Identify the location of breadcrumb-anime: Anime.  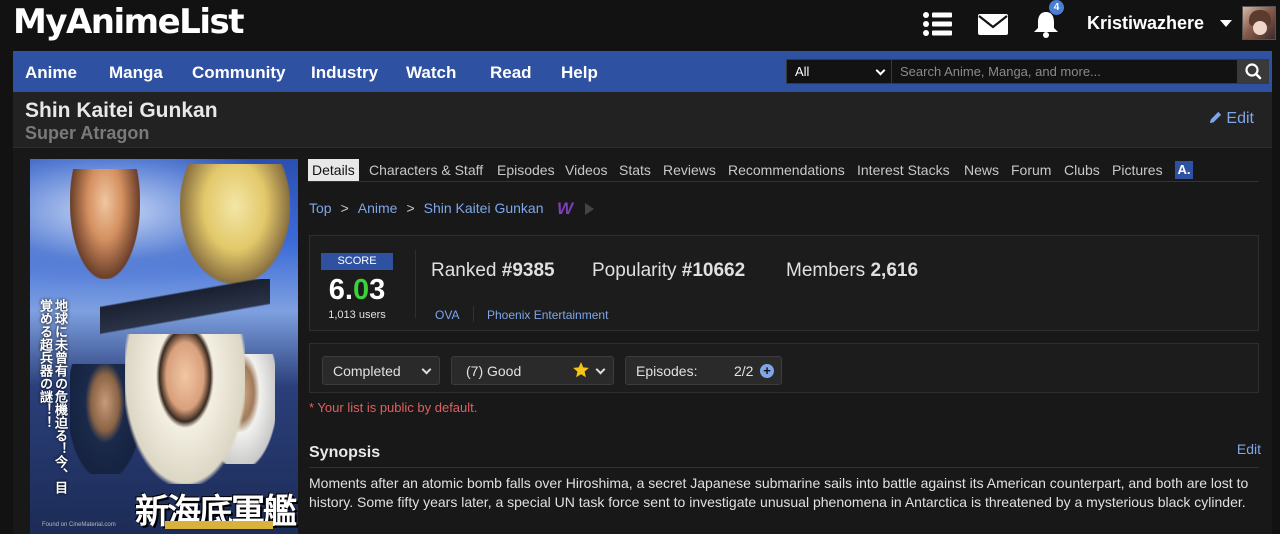
(378, 208).